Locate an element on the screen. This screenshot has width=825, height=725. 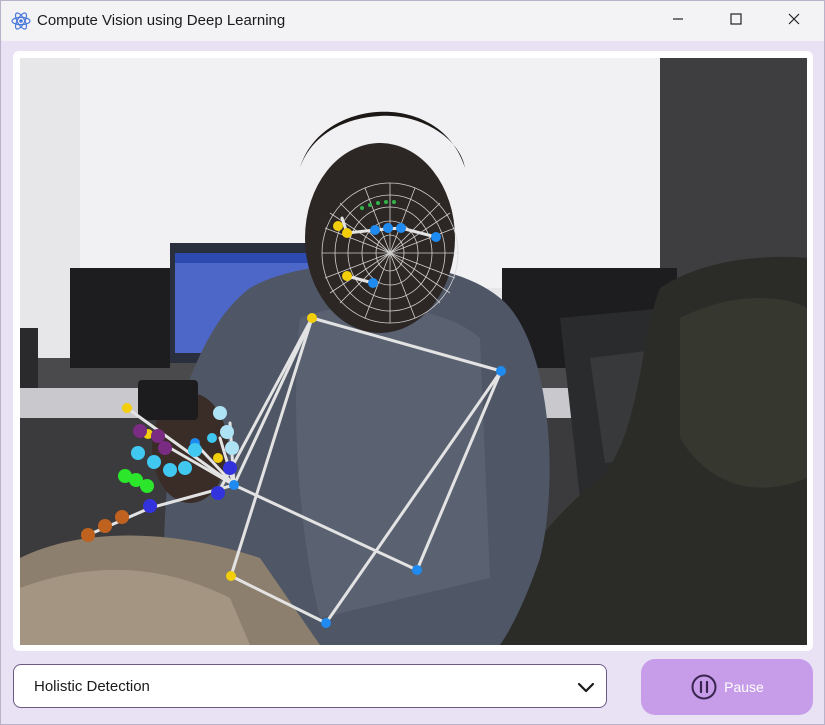
maximize-button is located at coordinates (736, 21).